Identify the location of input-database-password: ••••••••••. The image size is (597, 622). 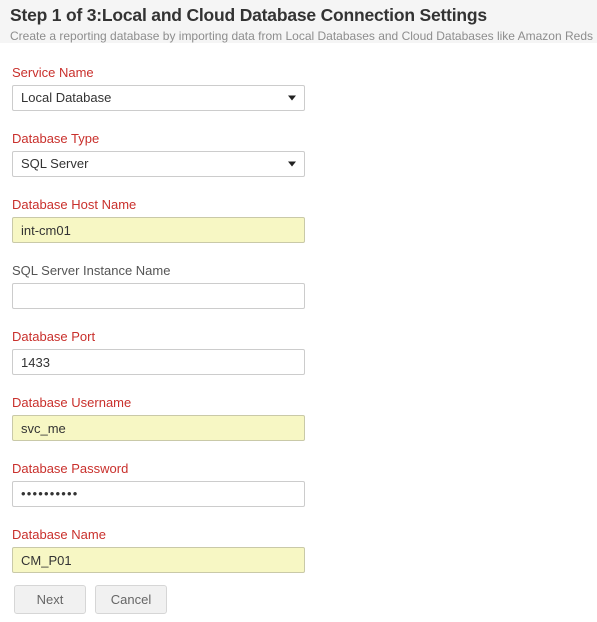
(158, 494).